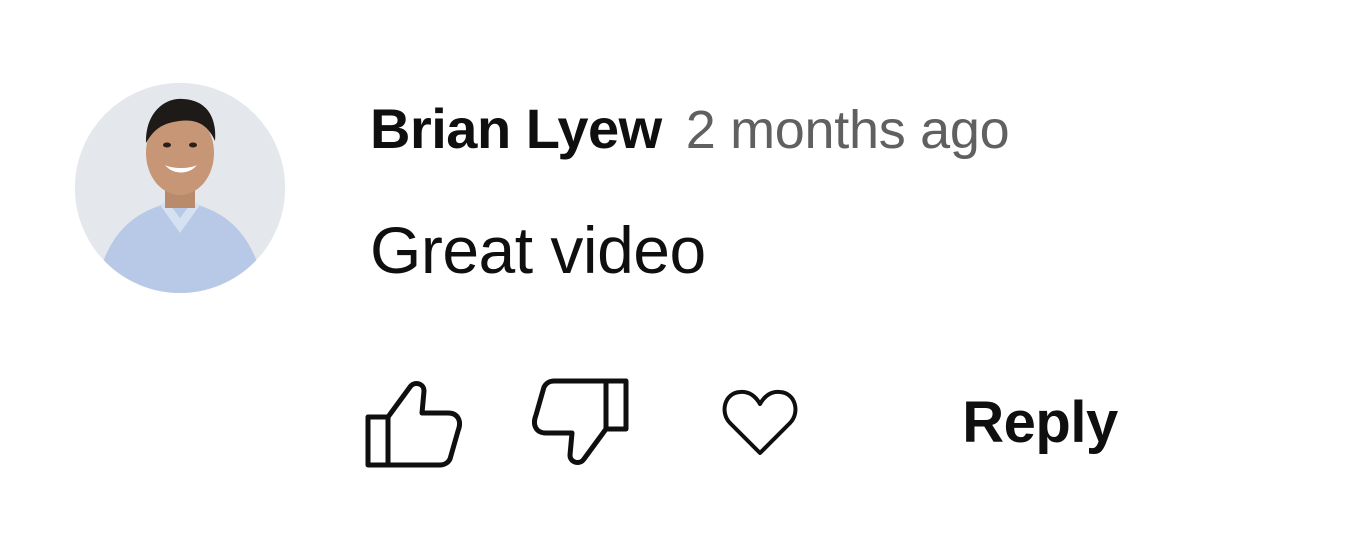 The image size is (1366, 542). I want to click on like-button, so click(412, 422).